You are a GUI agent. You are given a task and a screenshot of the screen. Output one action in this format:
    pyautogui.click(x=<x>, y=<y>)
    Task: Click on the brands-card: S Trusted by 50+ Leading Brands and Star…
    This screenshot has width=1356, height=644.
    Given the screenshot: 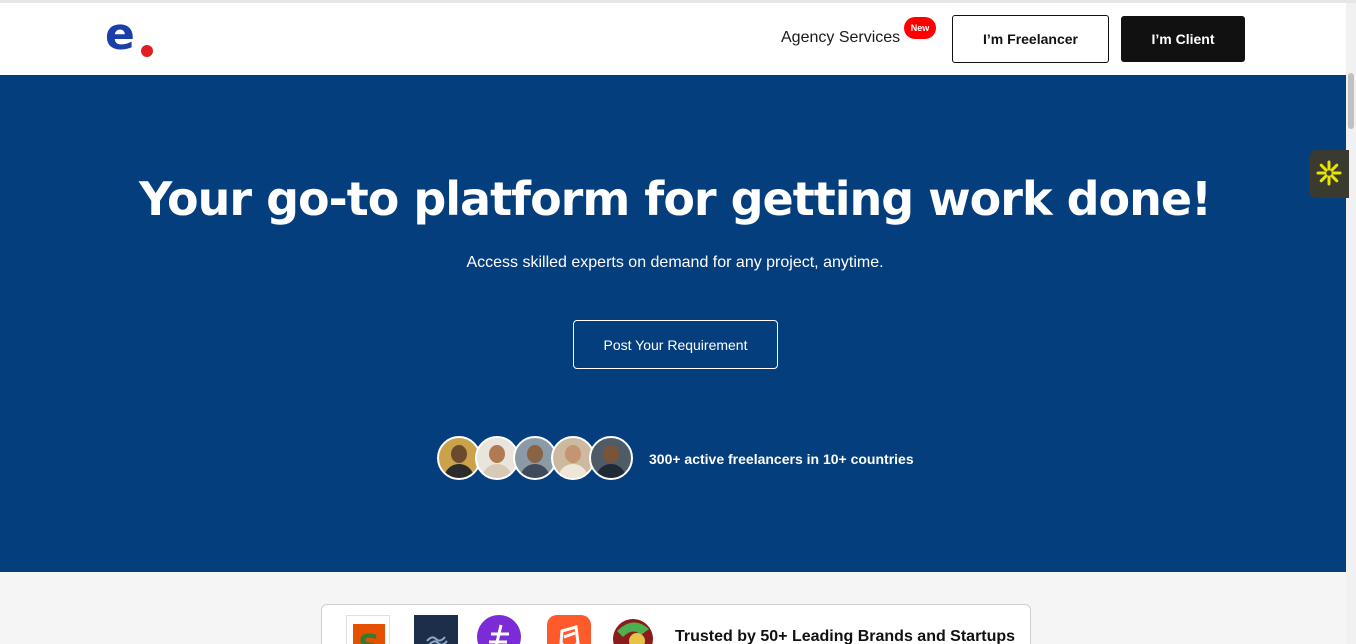 What is the action you would take?
    pyautogui.click(x=676, y=624)
    